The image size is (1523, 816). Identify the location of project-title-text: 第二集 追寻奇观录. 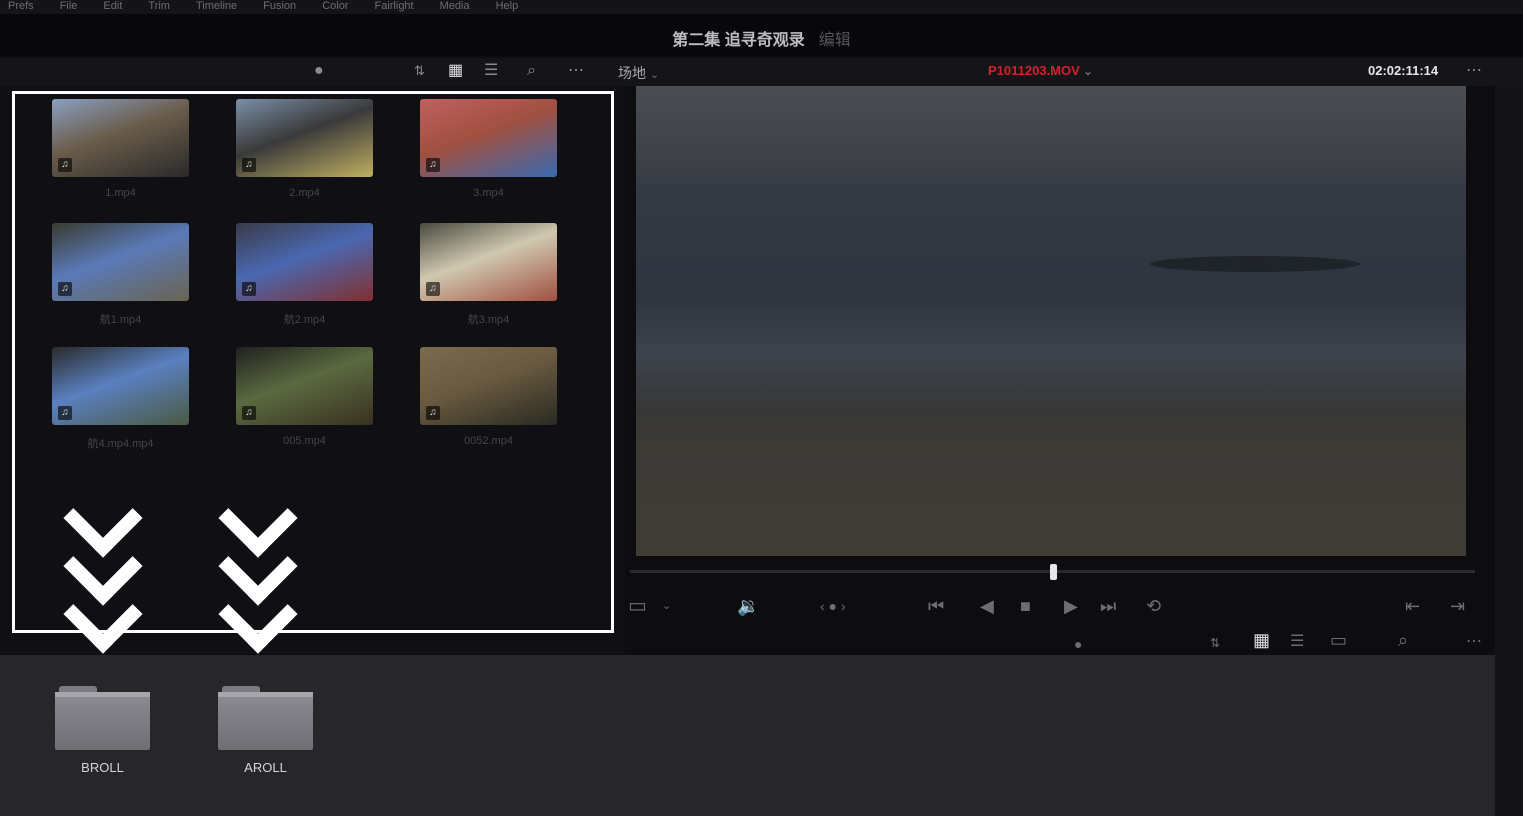
(738, 40).